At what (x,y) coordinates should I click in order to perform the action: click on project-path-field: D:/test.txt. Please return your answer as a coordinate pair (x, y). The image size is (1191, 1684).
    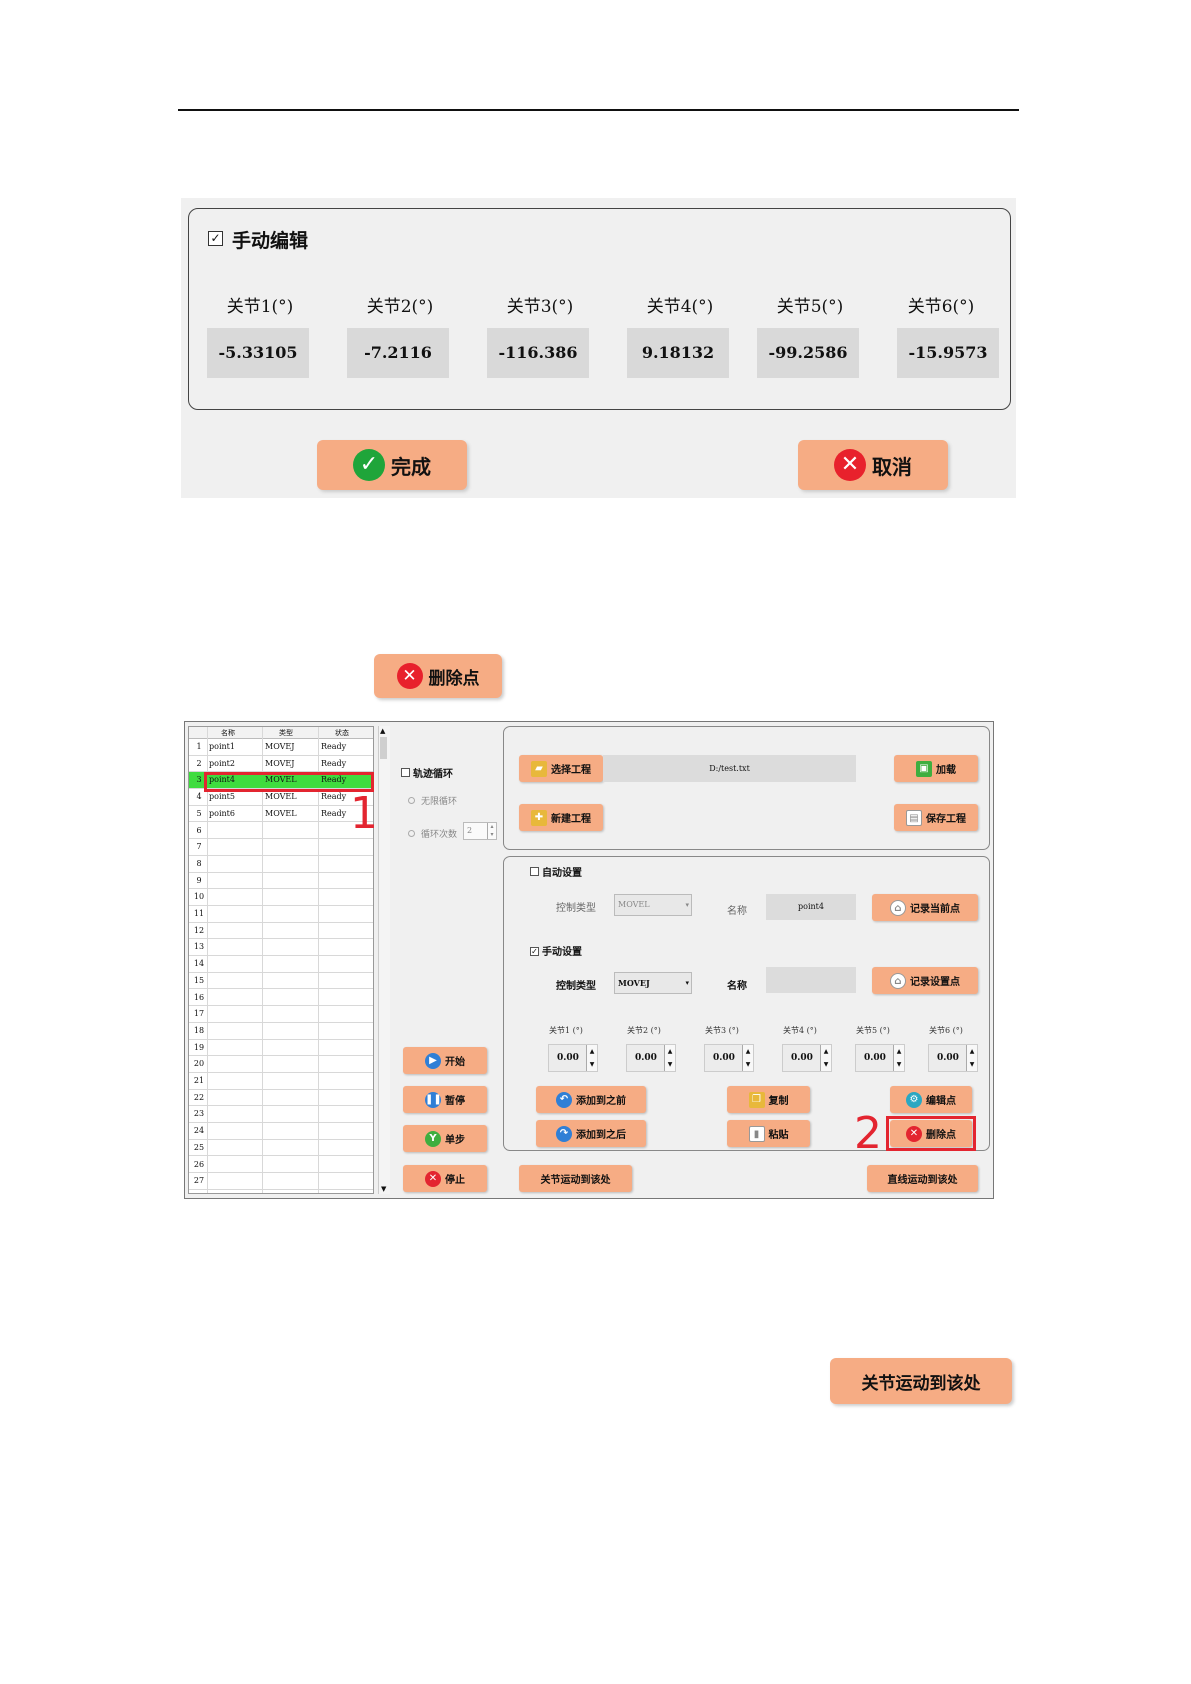
    Looking at the image, I should click on (729, 768).